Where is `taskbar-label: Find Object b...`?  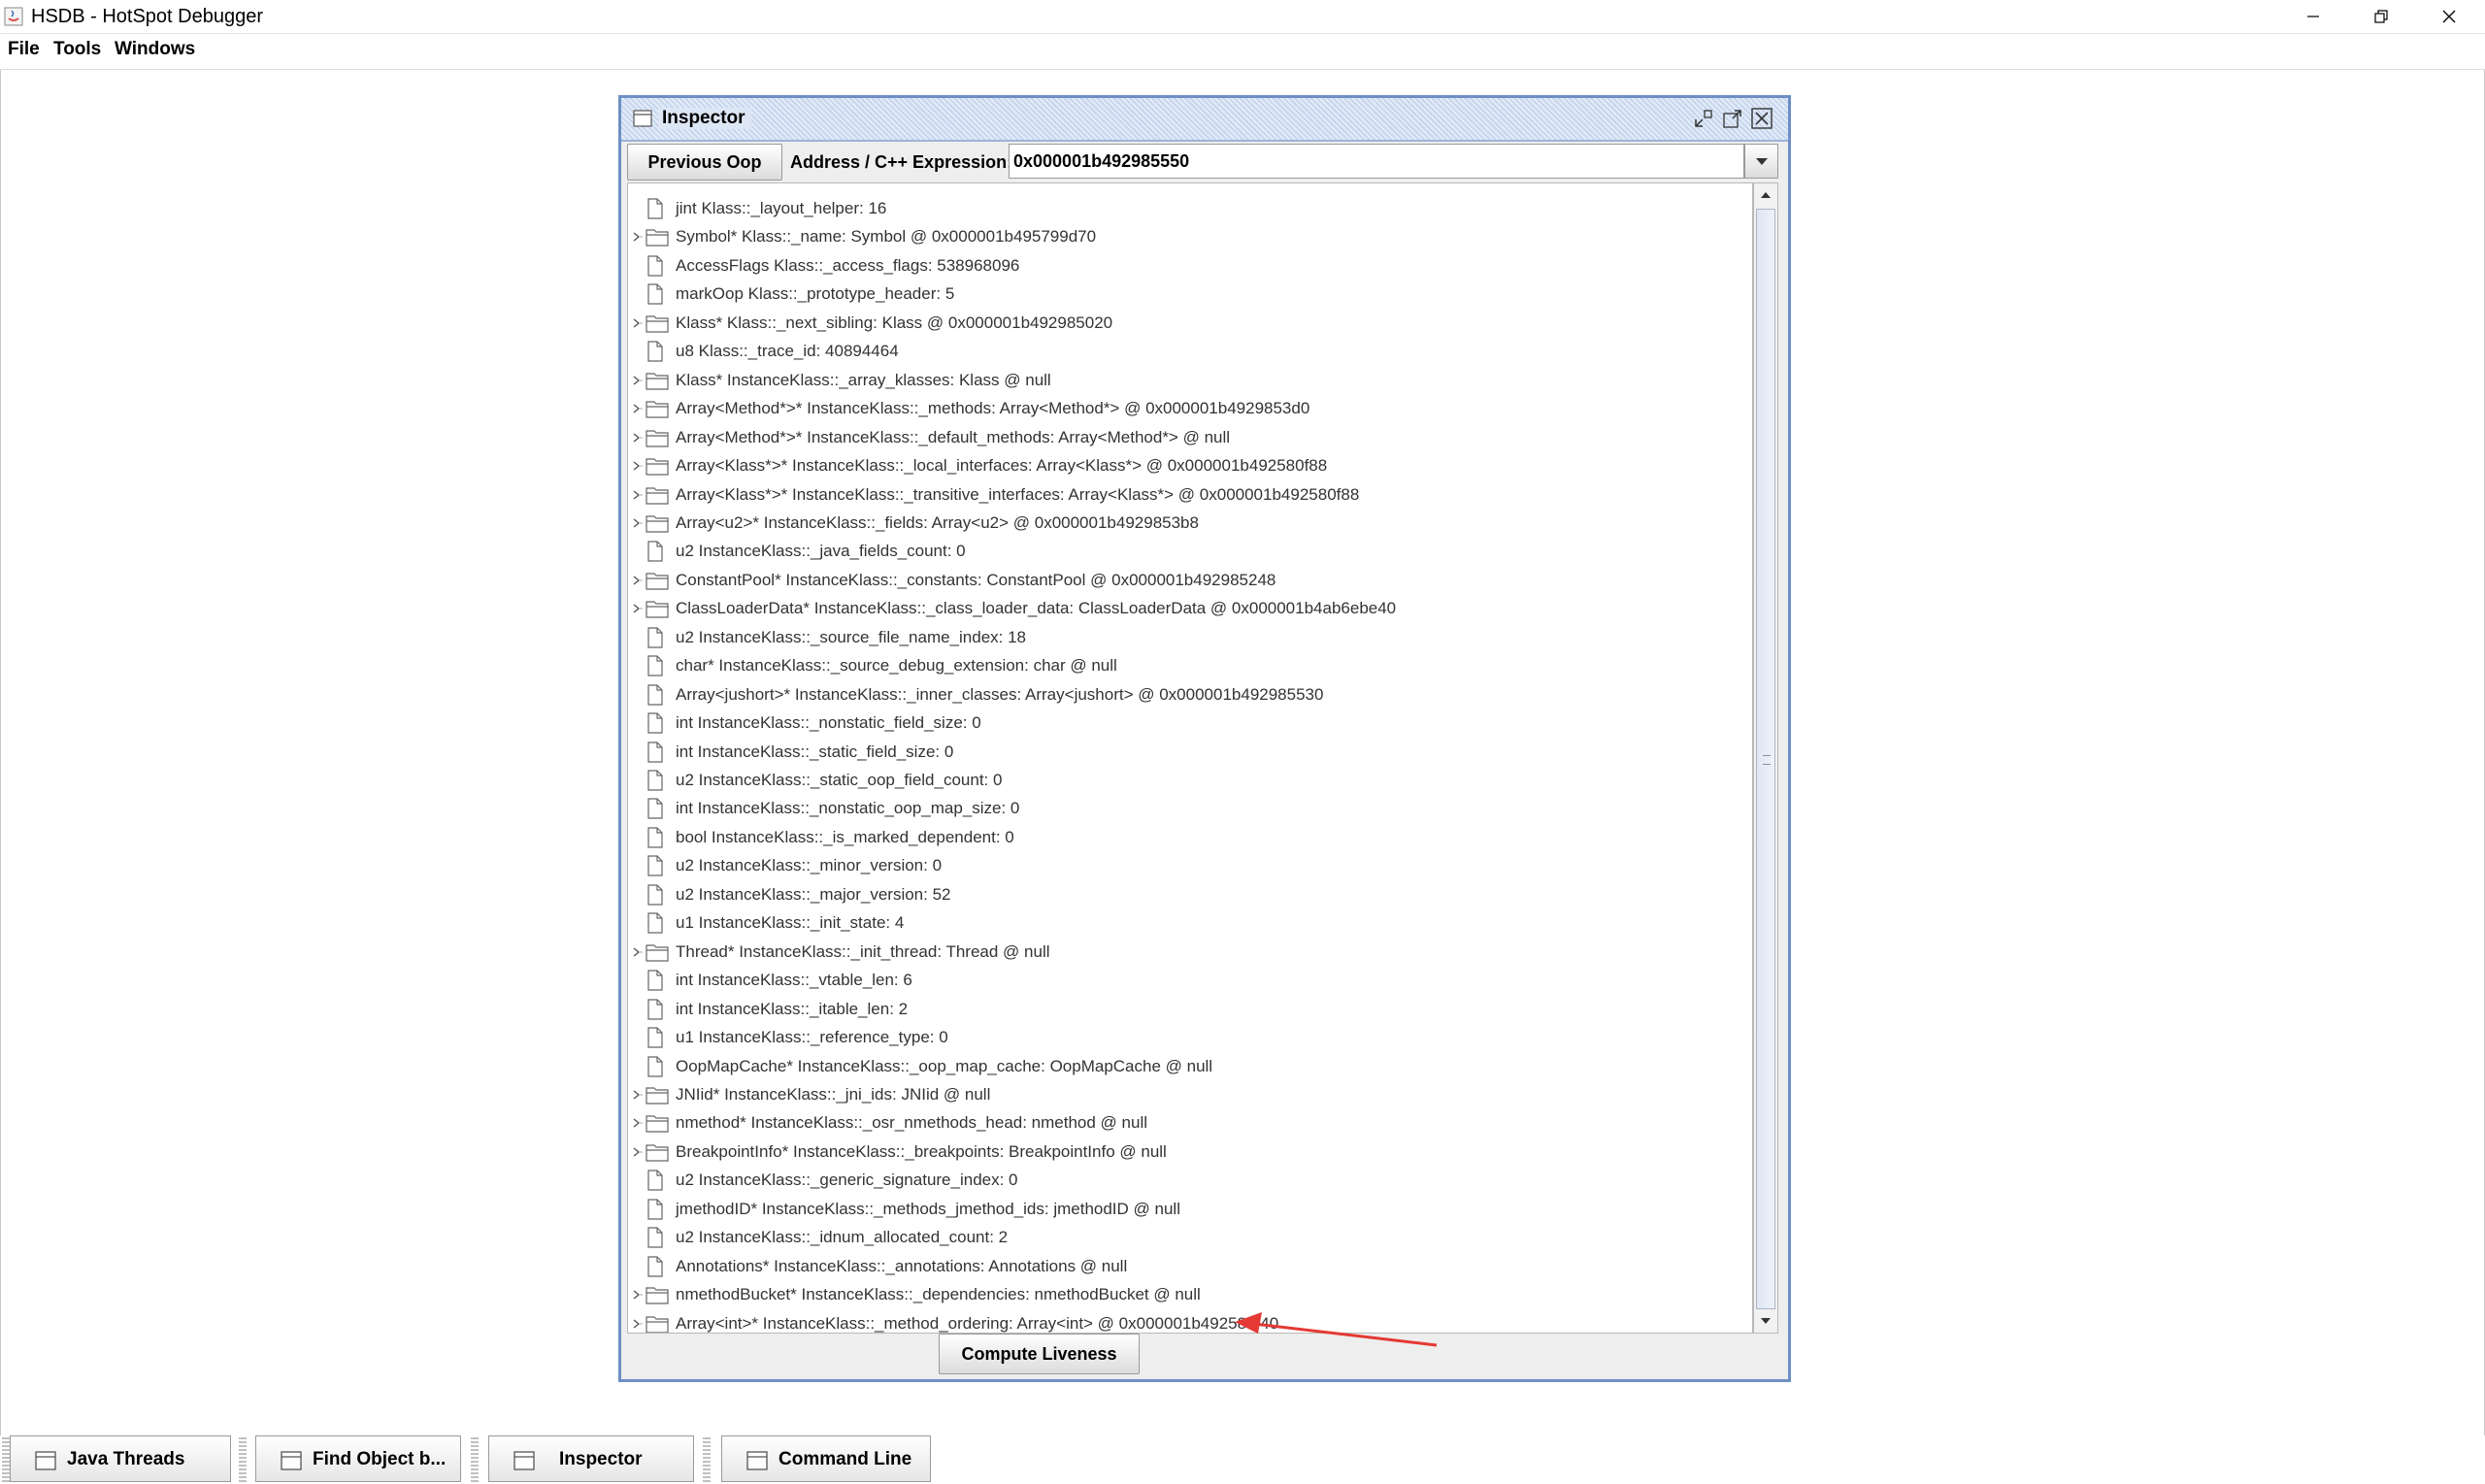
taskbar-label: Find Object b... is located at coordinates (380, 1459).